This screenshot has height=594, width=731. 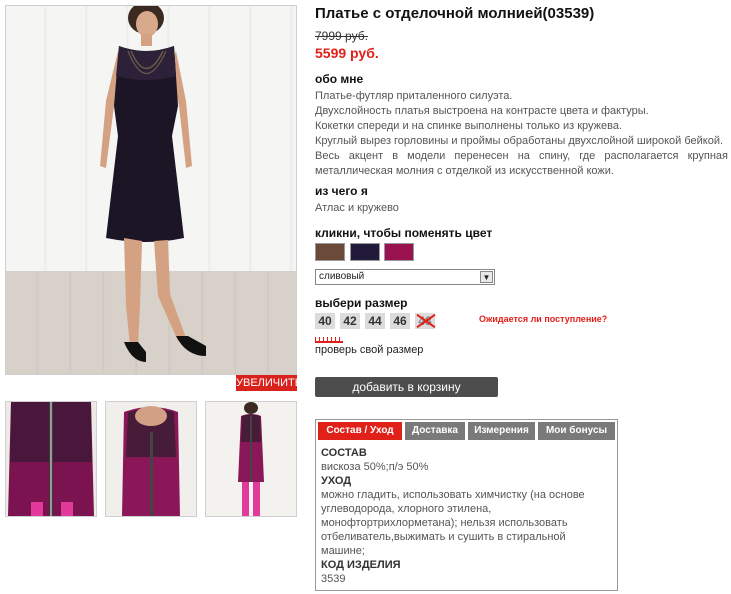 I want to click on new-price: 5599 руб., so click(x=347, y=53).